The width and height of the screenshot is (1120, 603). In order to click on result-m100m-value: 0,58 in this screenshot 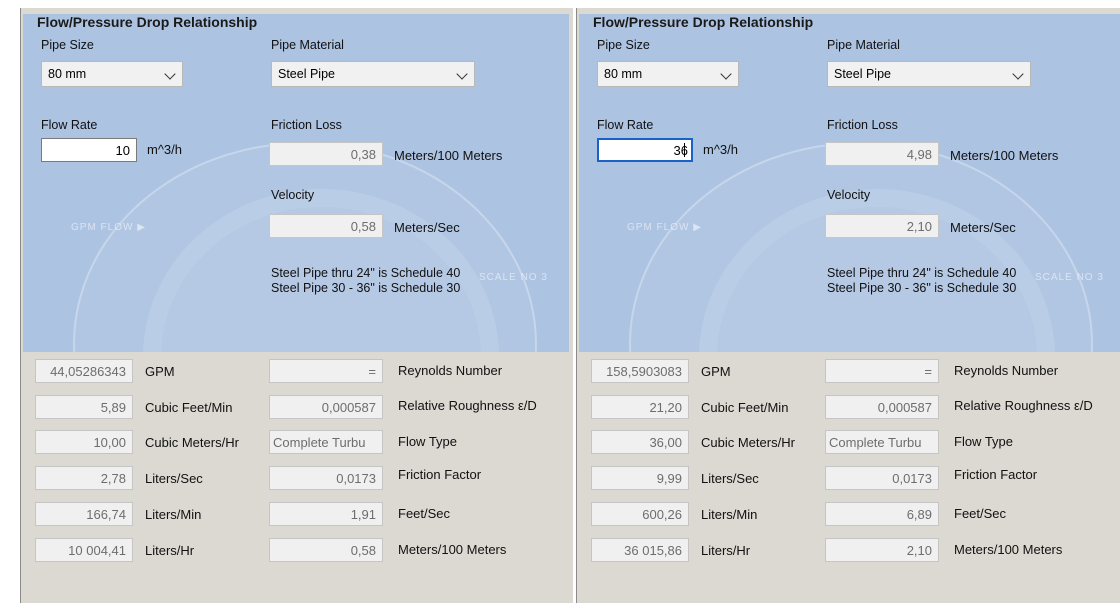, I will do `click(326, 550)`.